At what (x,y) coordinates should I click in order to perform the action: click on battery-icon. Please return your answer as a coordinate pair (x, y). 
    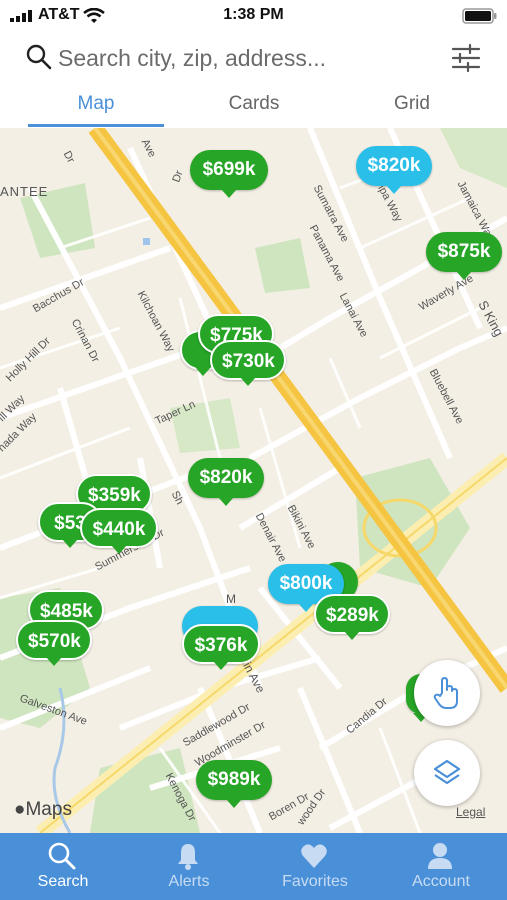
    Looking at the image, I should click on (479, 16).